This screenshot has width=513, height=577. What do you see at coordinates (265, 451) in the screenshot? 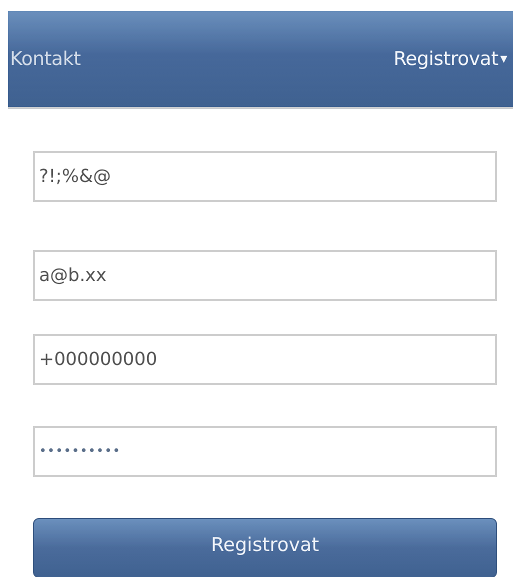
I see `password-field: ••••••••••` at bounding box center [265, 451].